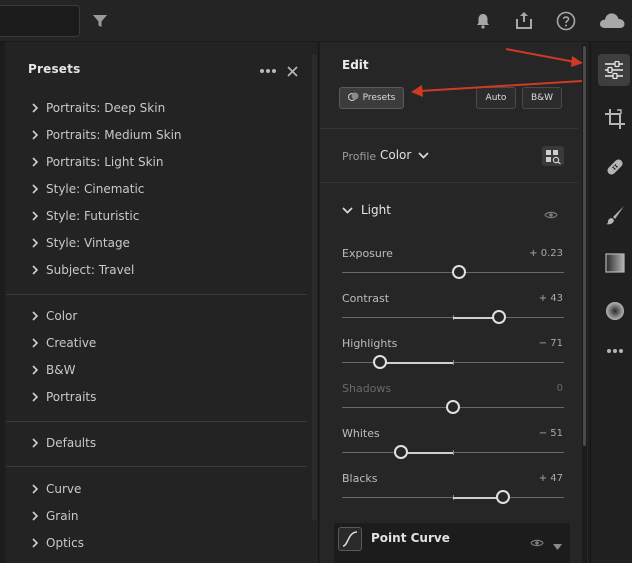 This screenshot has height=563, width=632. I want to click on preset-group-portraits-medium-skin: Portraits: Medium Skin, so click(105, 135).